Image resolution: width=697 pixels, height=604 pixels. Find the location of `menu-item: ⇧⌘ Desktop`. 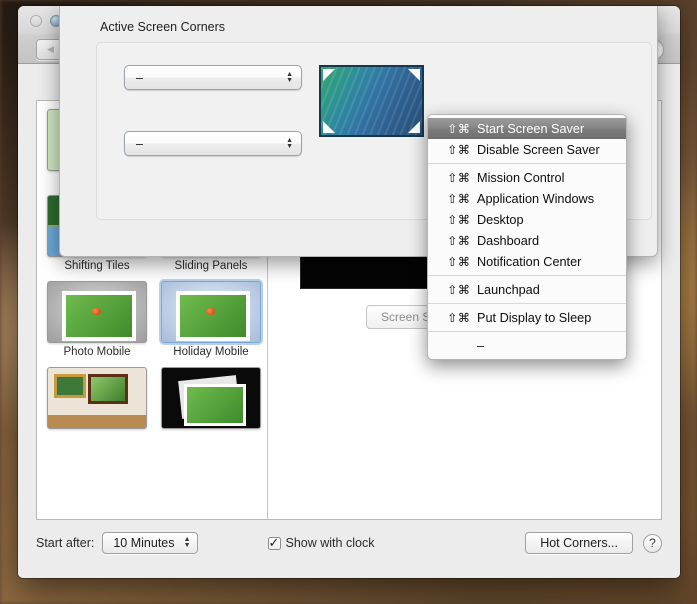

menu-item: ⇧⌘ Desktop is located at coordinates (527, 219).